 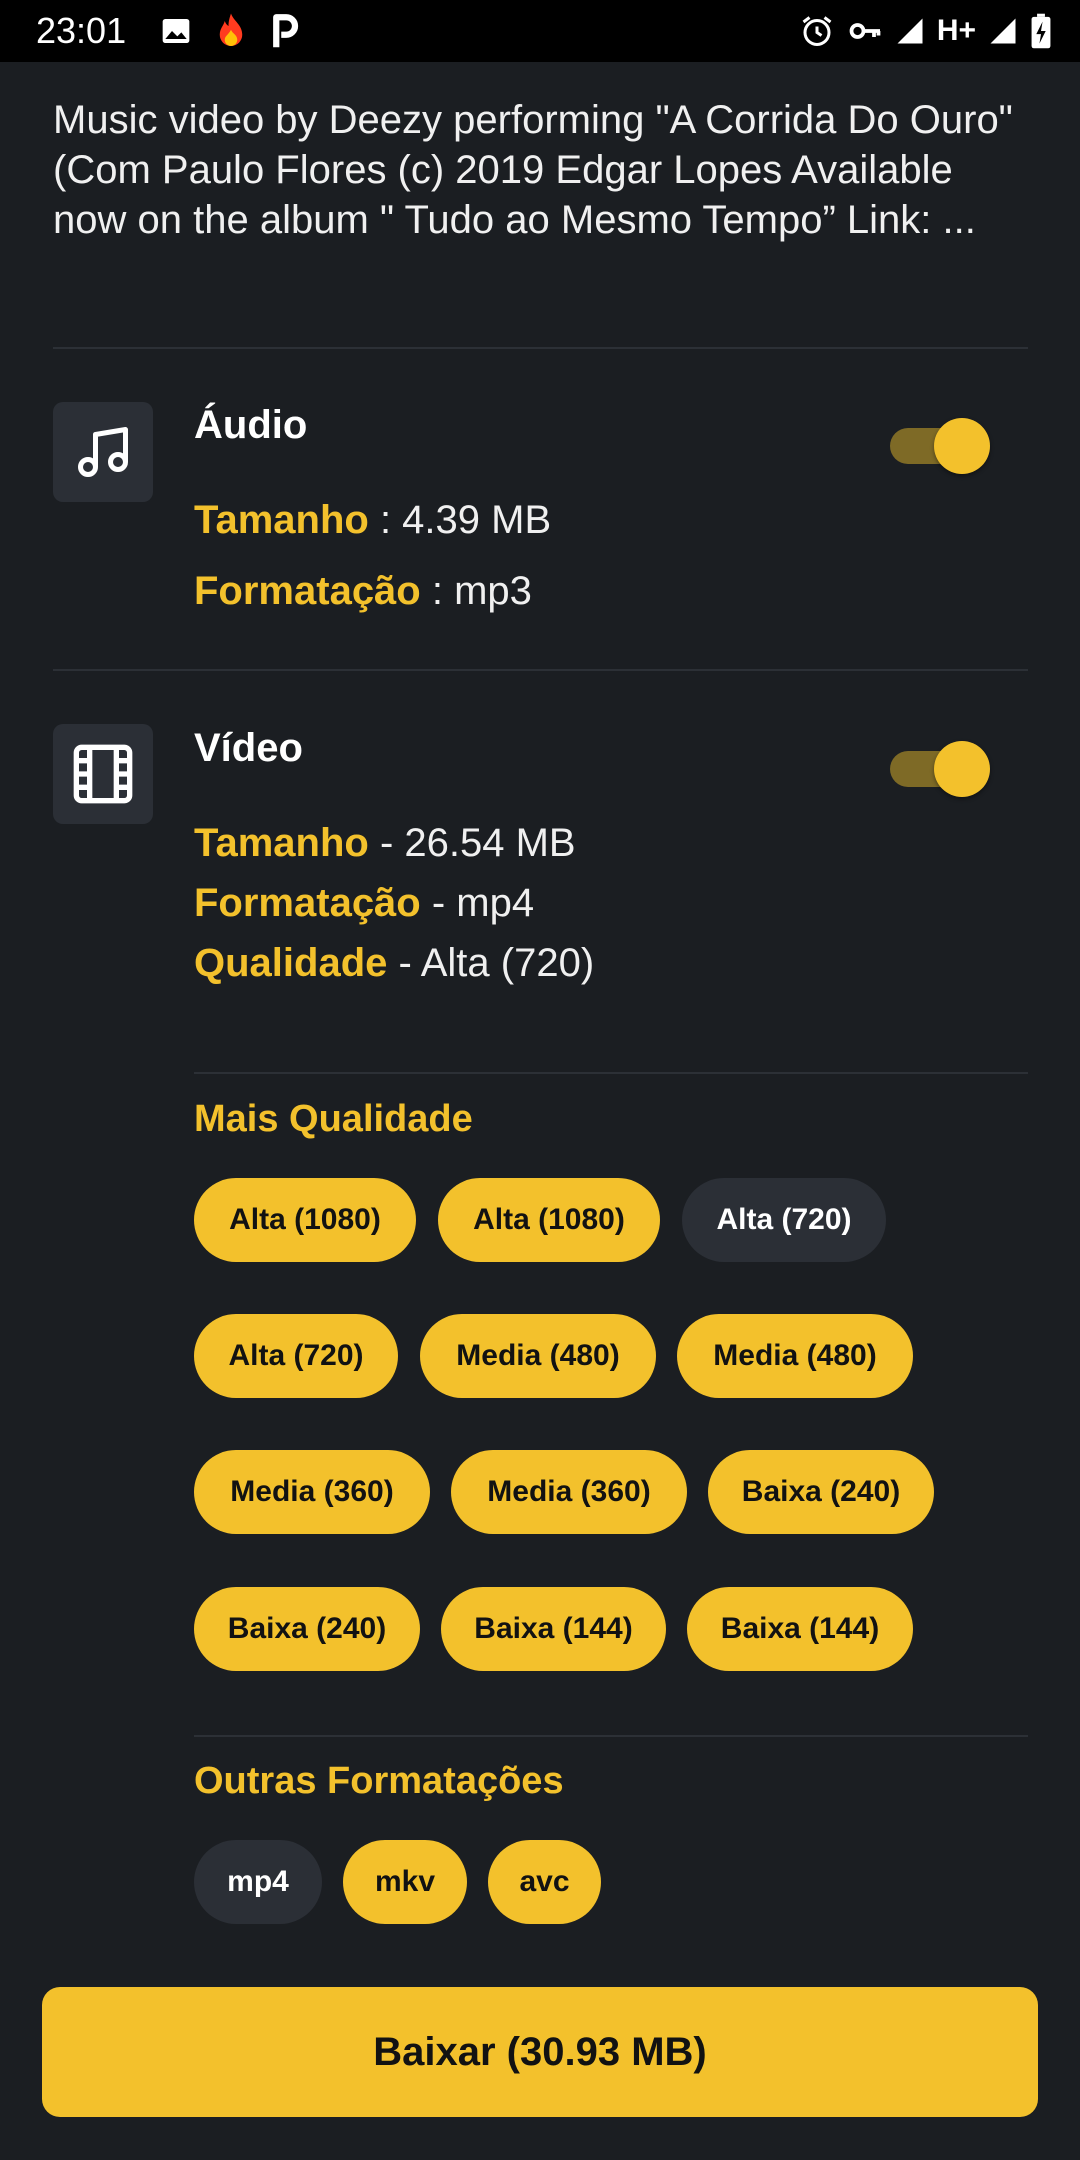 What do you see at coordinates (817, 31) in the screenshot?
I see `alarm-icon` at bounding box center [817, 31].